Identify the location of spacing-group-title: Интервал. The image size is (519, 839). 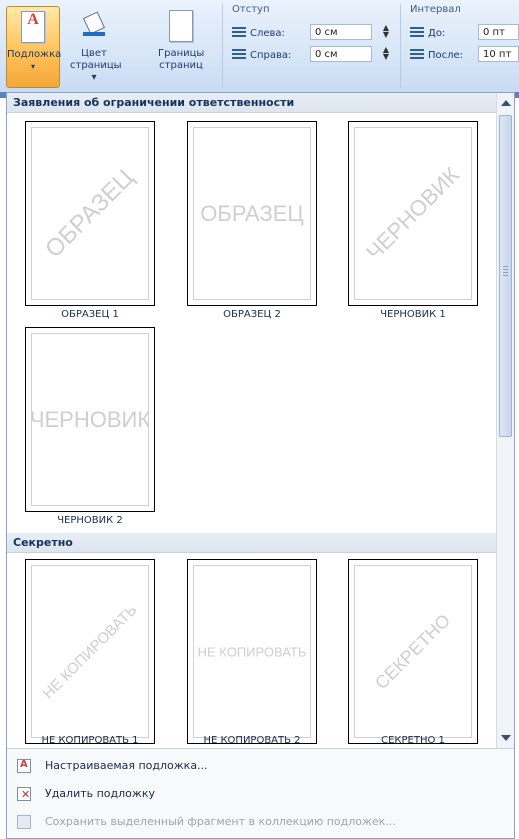
(435, 9).